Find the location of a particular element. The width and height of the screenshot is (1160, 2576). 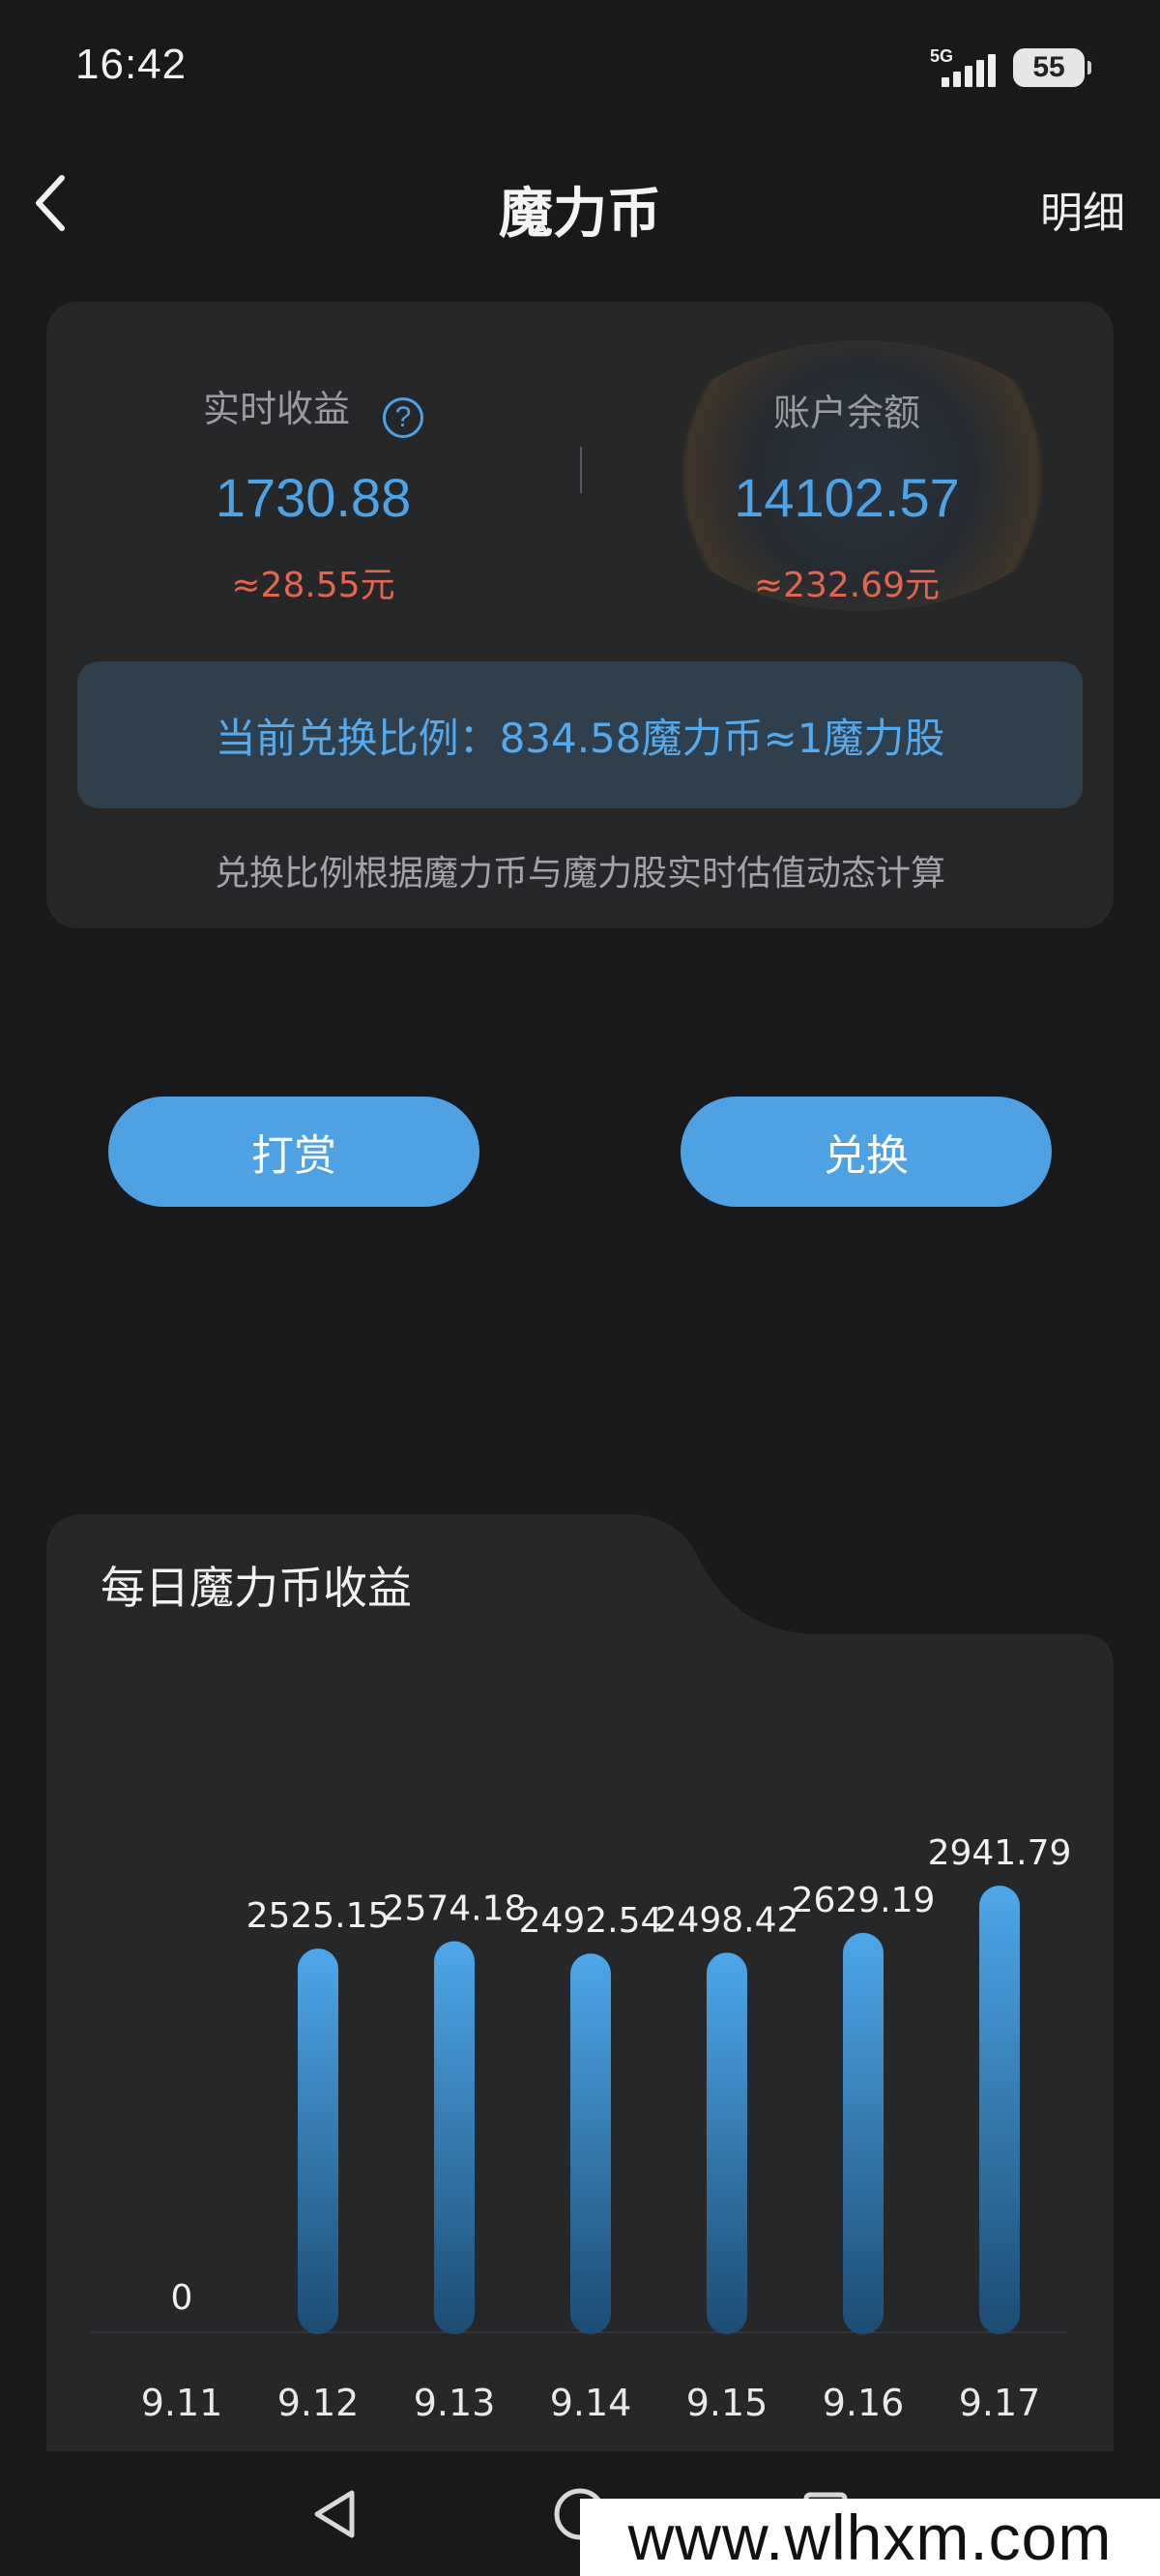

page-title: 魔力币 is located at coordinates (580, 214).